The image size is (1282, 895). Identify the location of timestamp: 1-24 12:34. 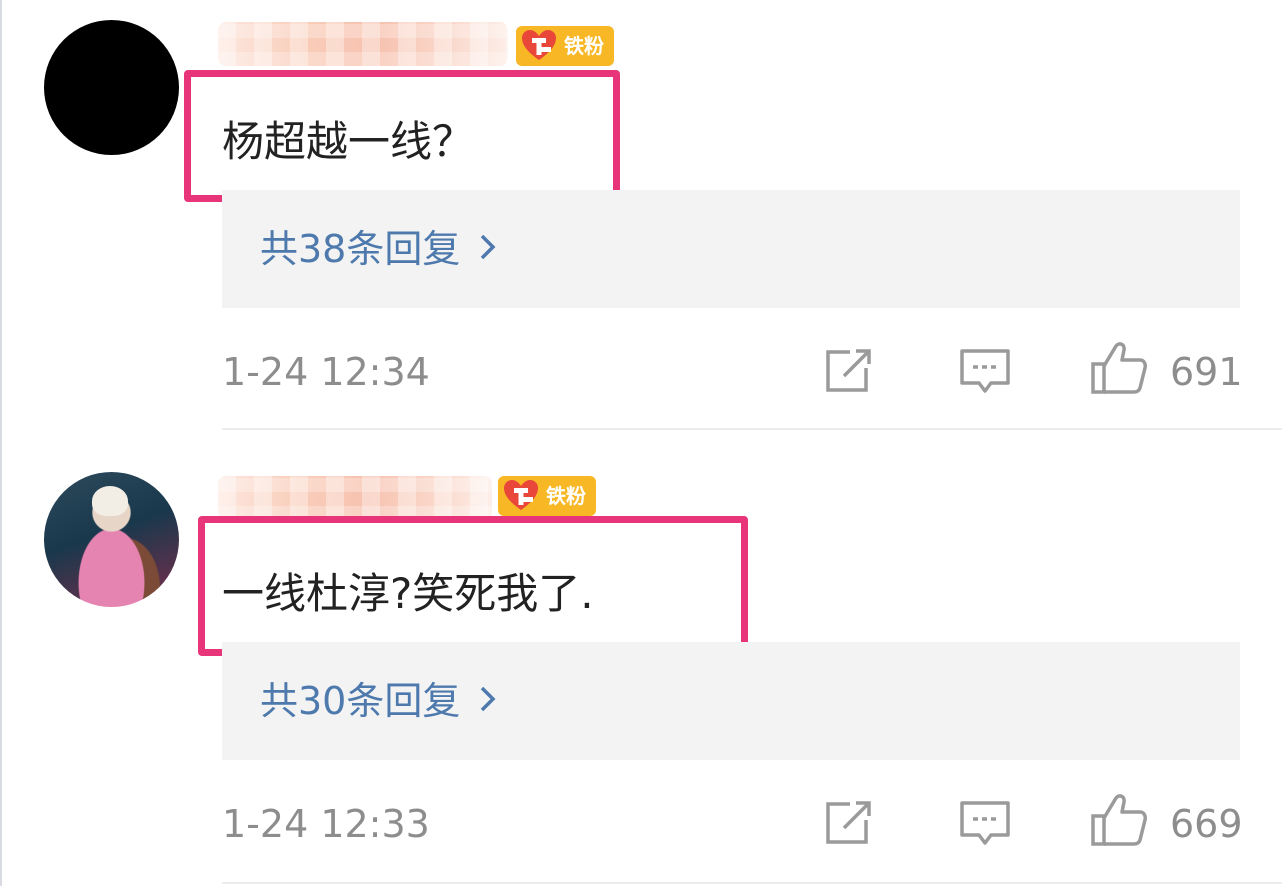
(326, 372).